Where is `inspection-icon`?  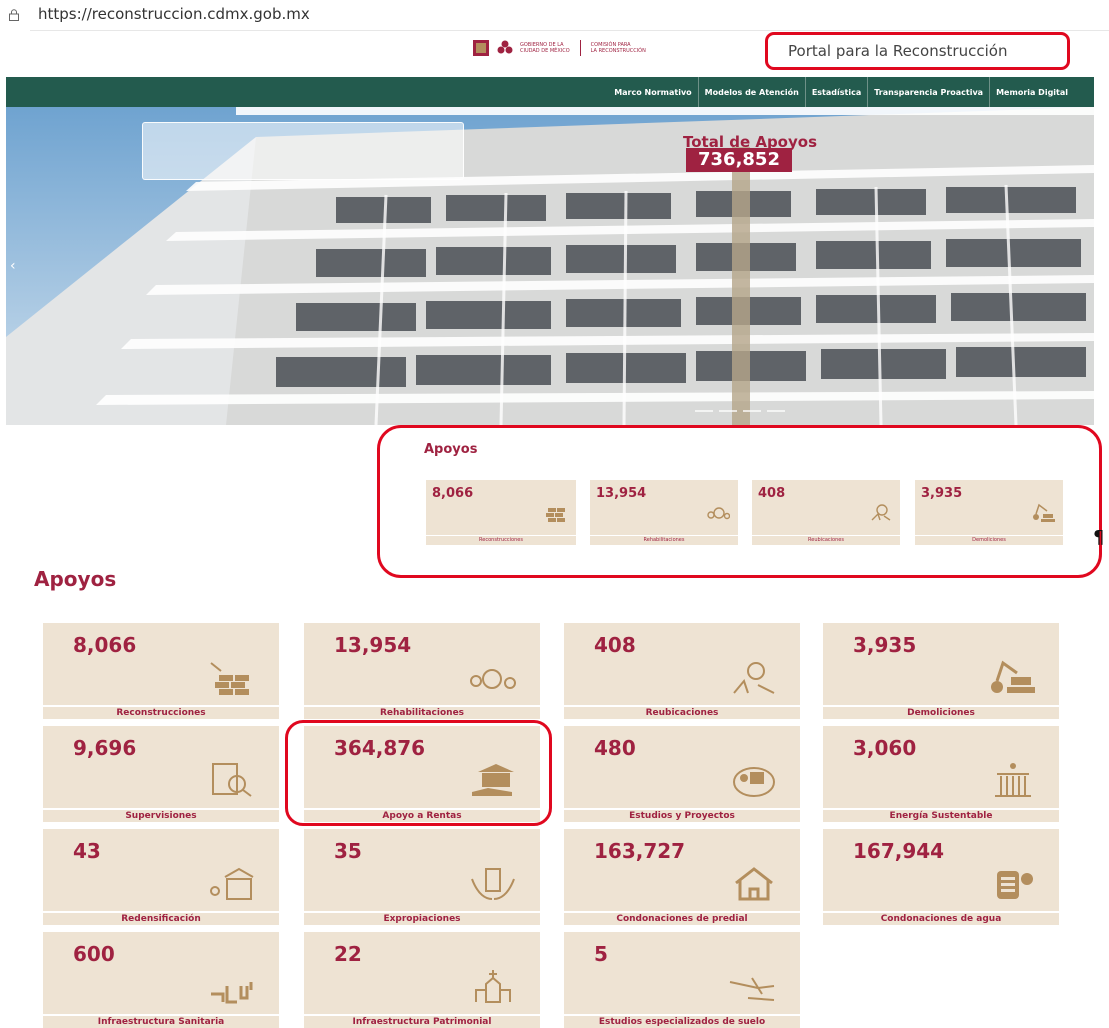
inspection-icon is located at coordinates (232, 780).